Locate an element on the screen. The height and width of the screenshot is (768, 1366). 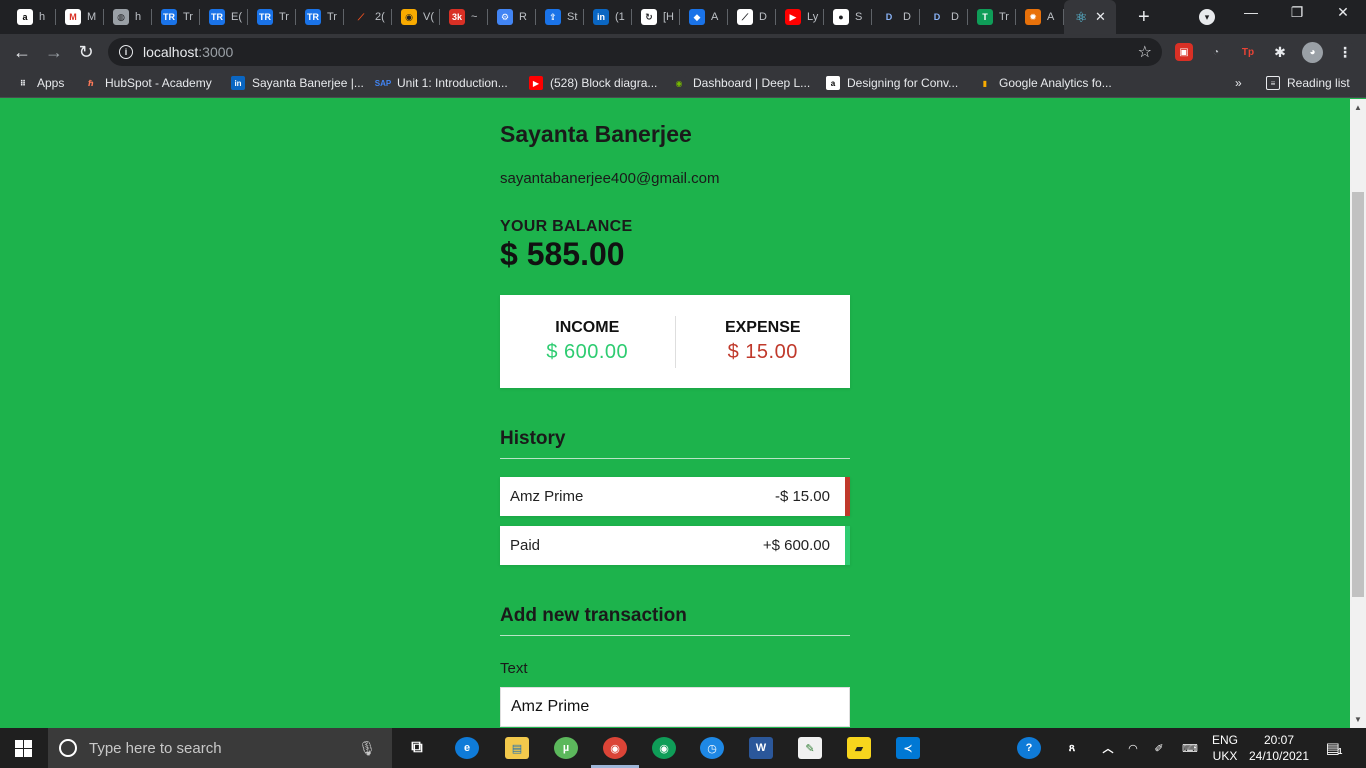
browser-tab: ↻ [H is located at coordinates (656, 17).